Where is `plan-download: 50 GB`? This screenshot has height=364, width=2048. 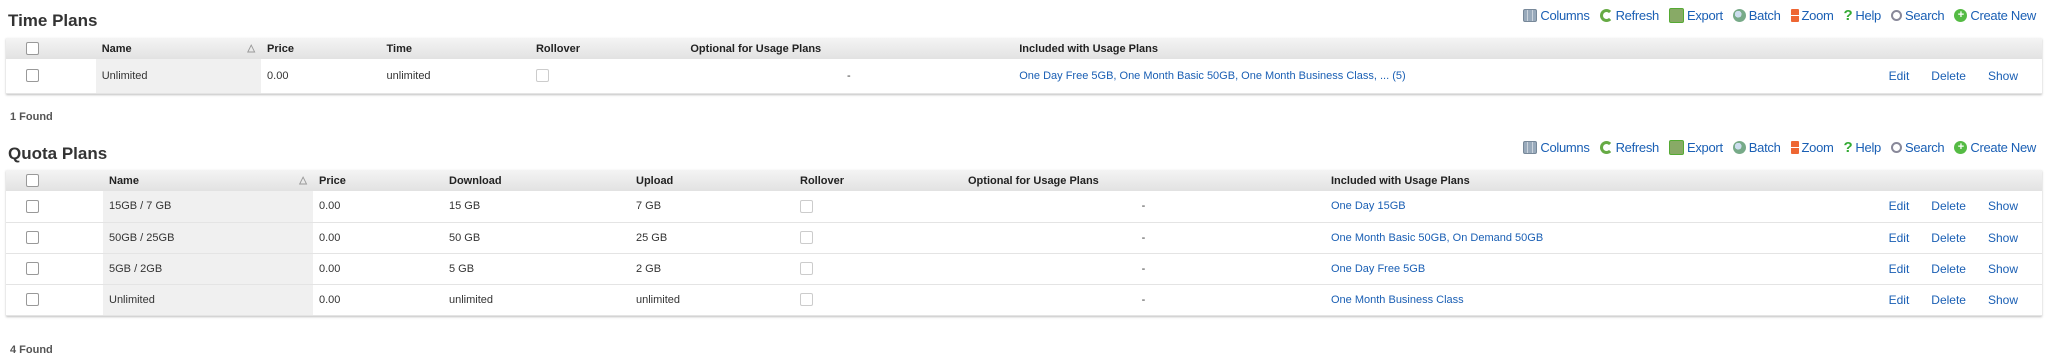
plan-download: 50 GB is located at coordinates (465, 237).